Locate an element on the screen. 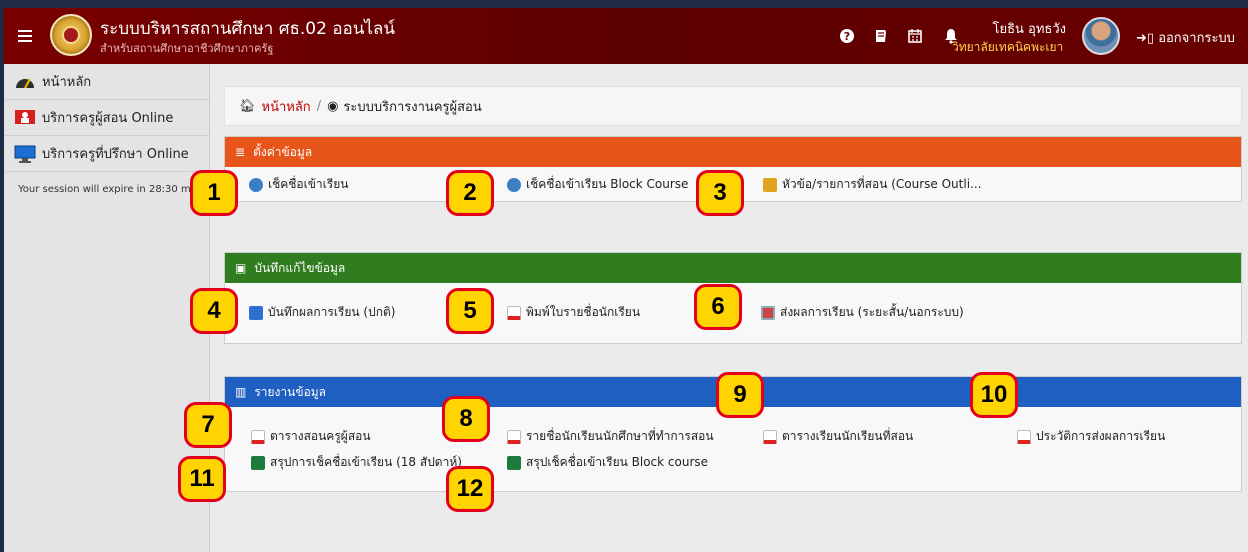  link-attendance-summary-18-weeks: สรุปการเช็คชื่อเข้าเรียน (18 สัปดาห์) is located at coordinates (356, 462).